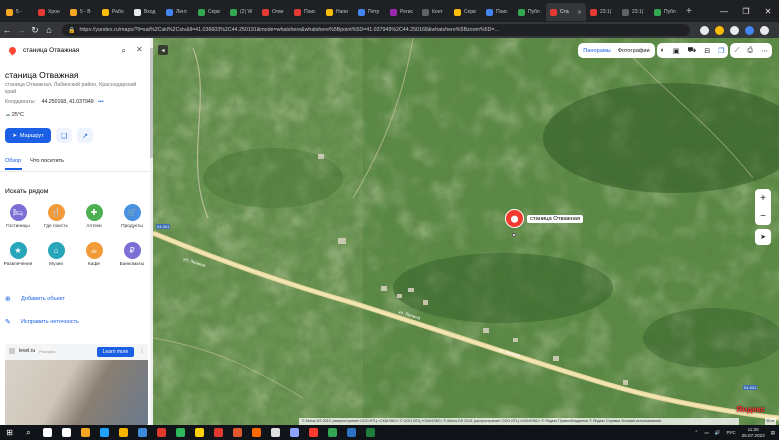  Describe the element at coordinates (132, 216) in the screenshot. I see `nearby-category: 🛒 Продукты` at that location.